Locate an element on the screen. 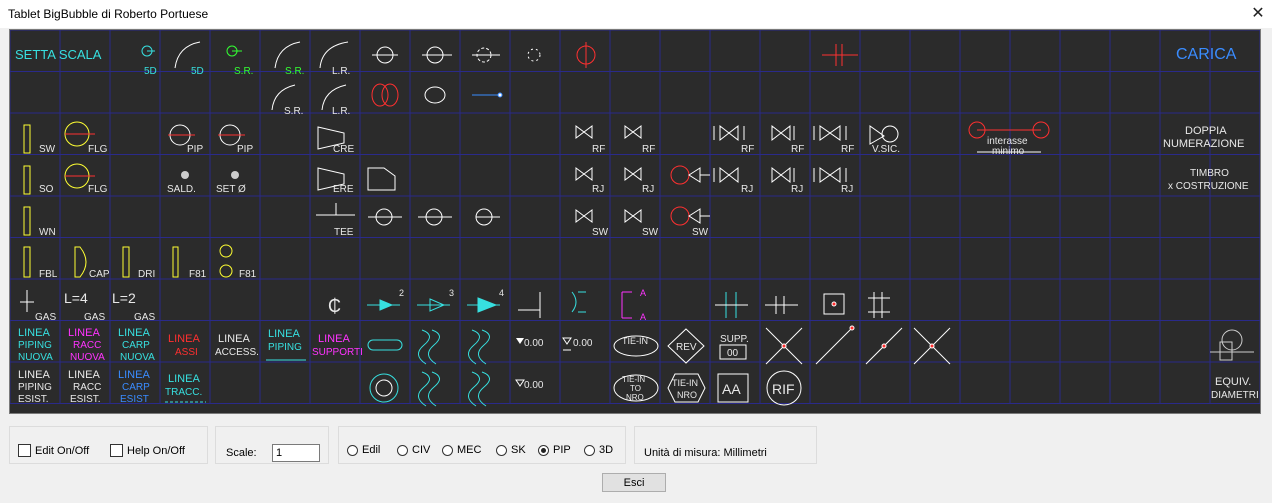 This screenshot has width=1272, height=503. radio-mec: MEC is located at coordinates (461, 450).